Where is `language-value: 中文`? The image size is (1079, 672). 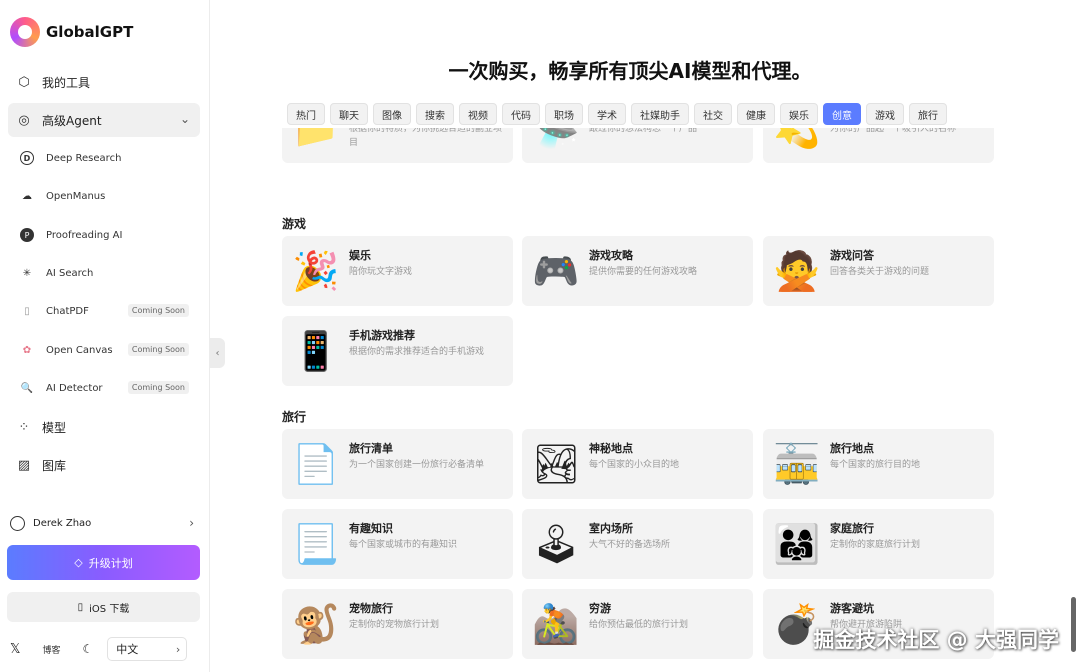 language-value: 中文 is located at coordinates (127, 649).